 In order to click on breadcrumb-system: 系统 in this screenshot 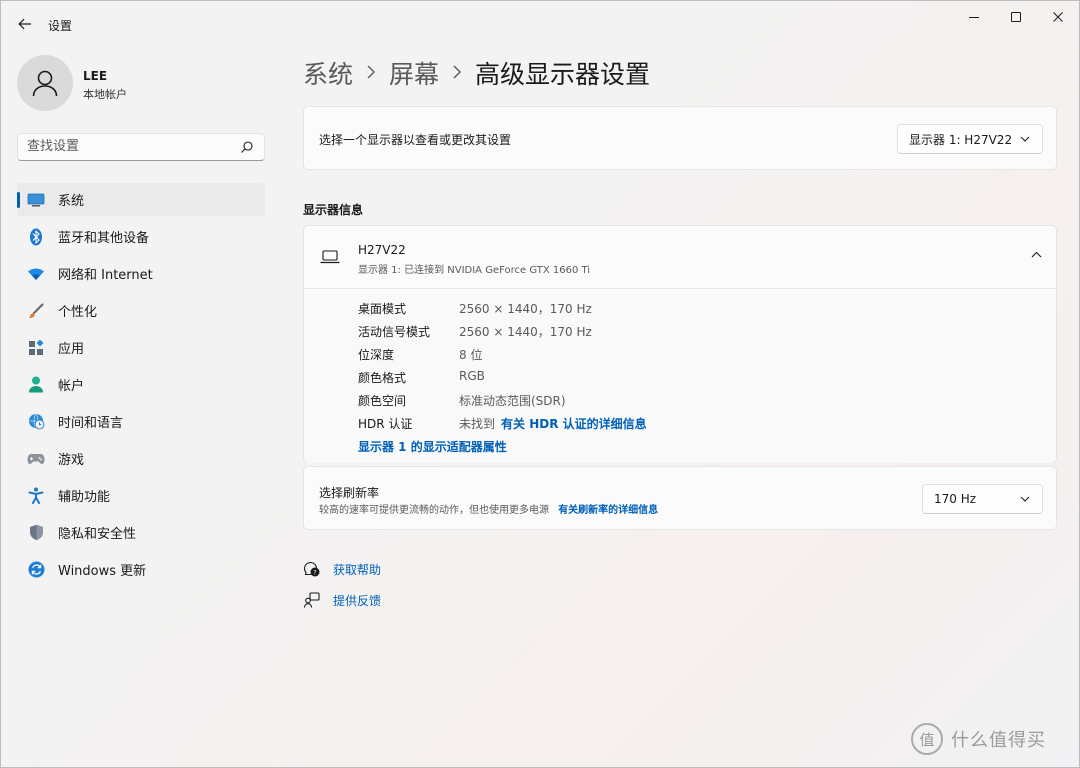, I will do `click(328, 73)`.